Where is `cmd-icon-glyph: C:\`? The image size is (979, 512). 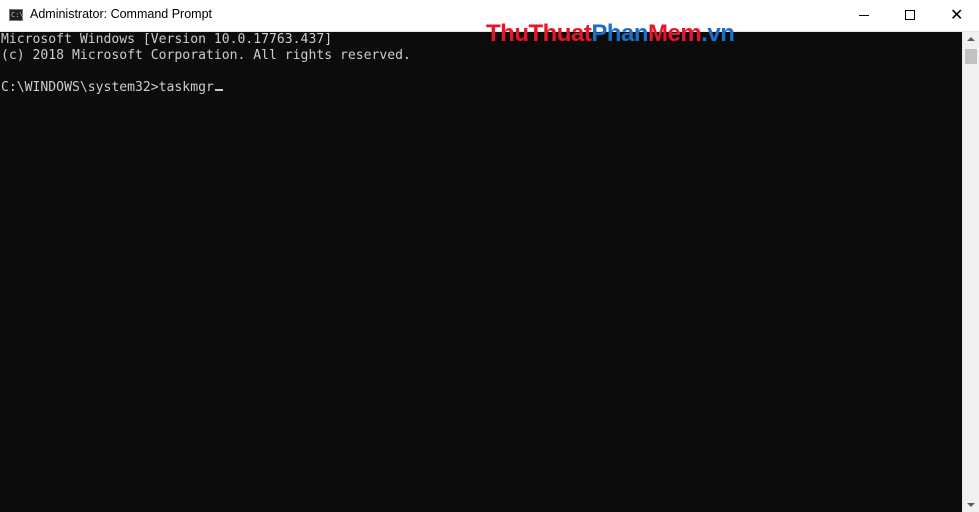 cmd-icon-glyph: C:\ is located at coordinates (17, 15).